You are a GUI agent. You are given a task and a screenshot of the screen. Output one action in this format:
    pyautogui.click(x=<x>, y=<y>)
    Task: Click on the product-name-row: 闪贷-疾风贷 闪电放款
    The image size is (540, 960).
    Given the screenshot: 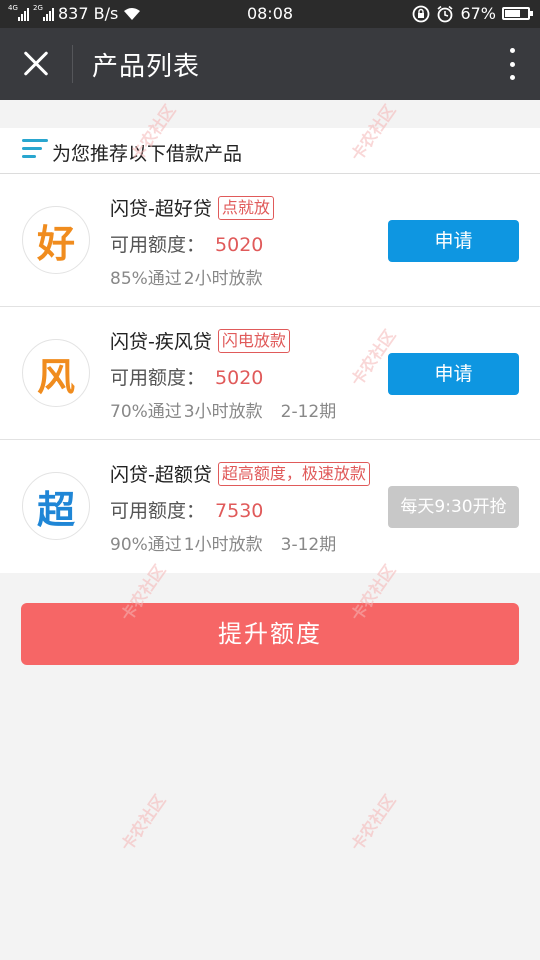 What is the action you would take?
    pyautogui.click(x=200, y=340)
    